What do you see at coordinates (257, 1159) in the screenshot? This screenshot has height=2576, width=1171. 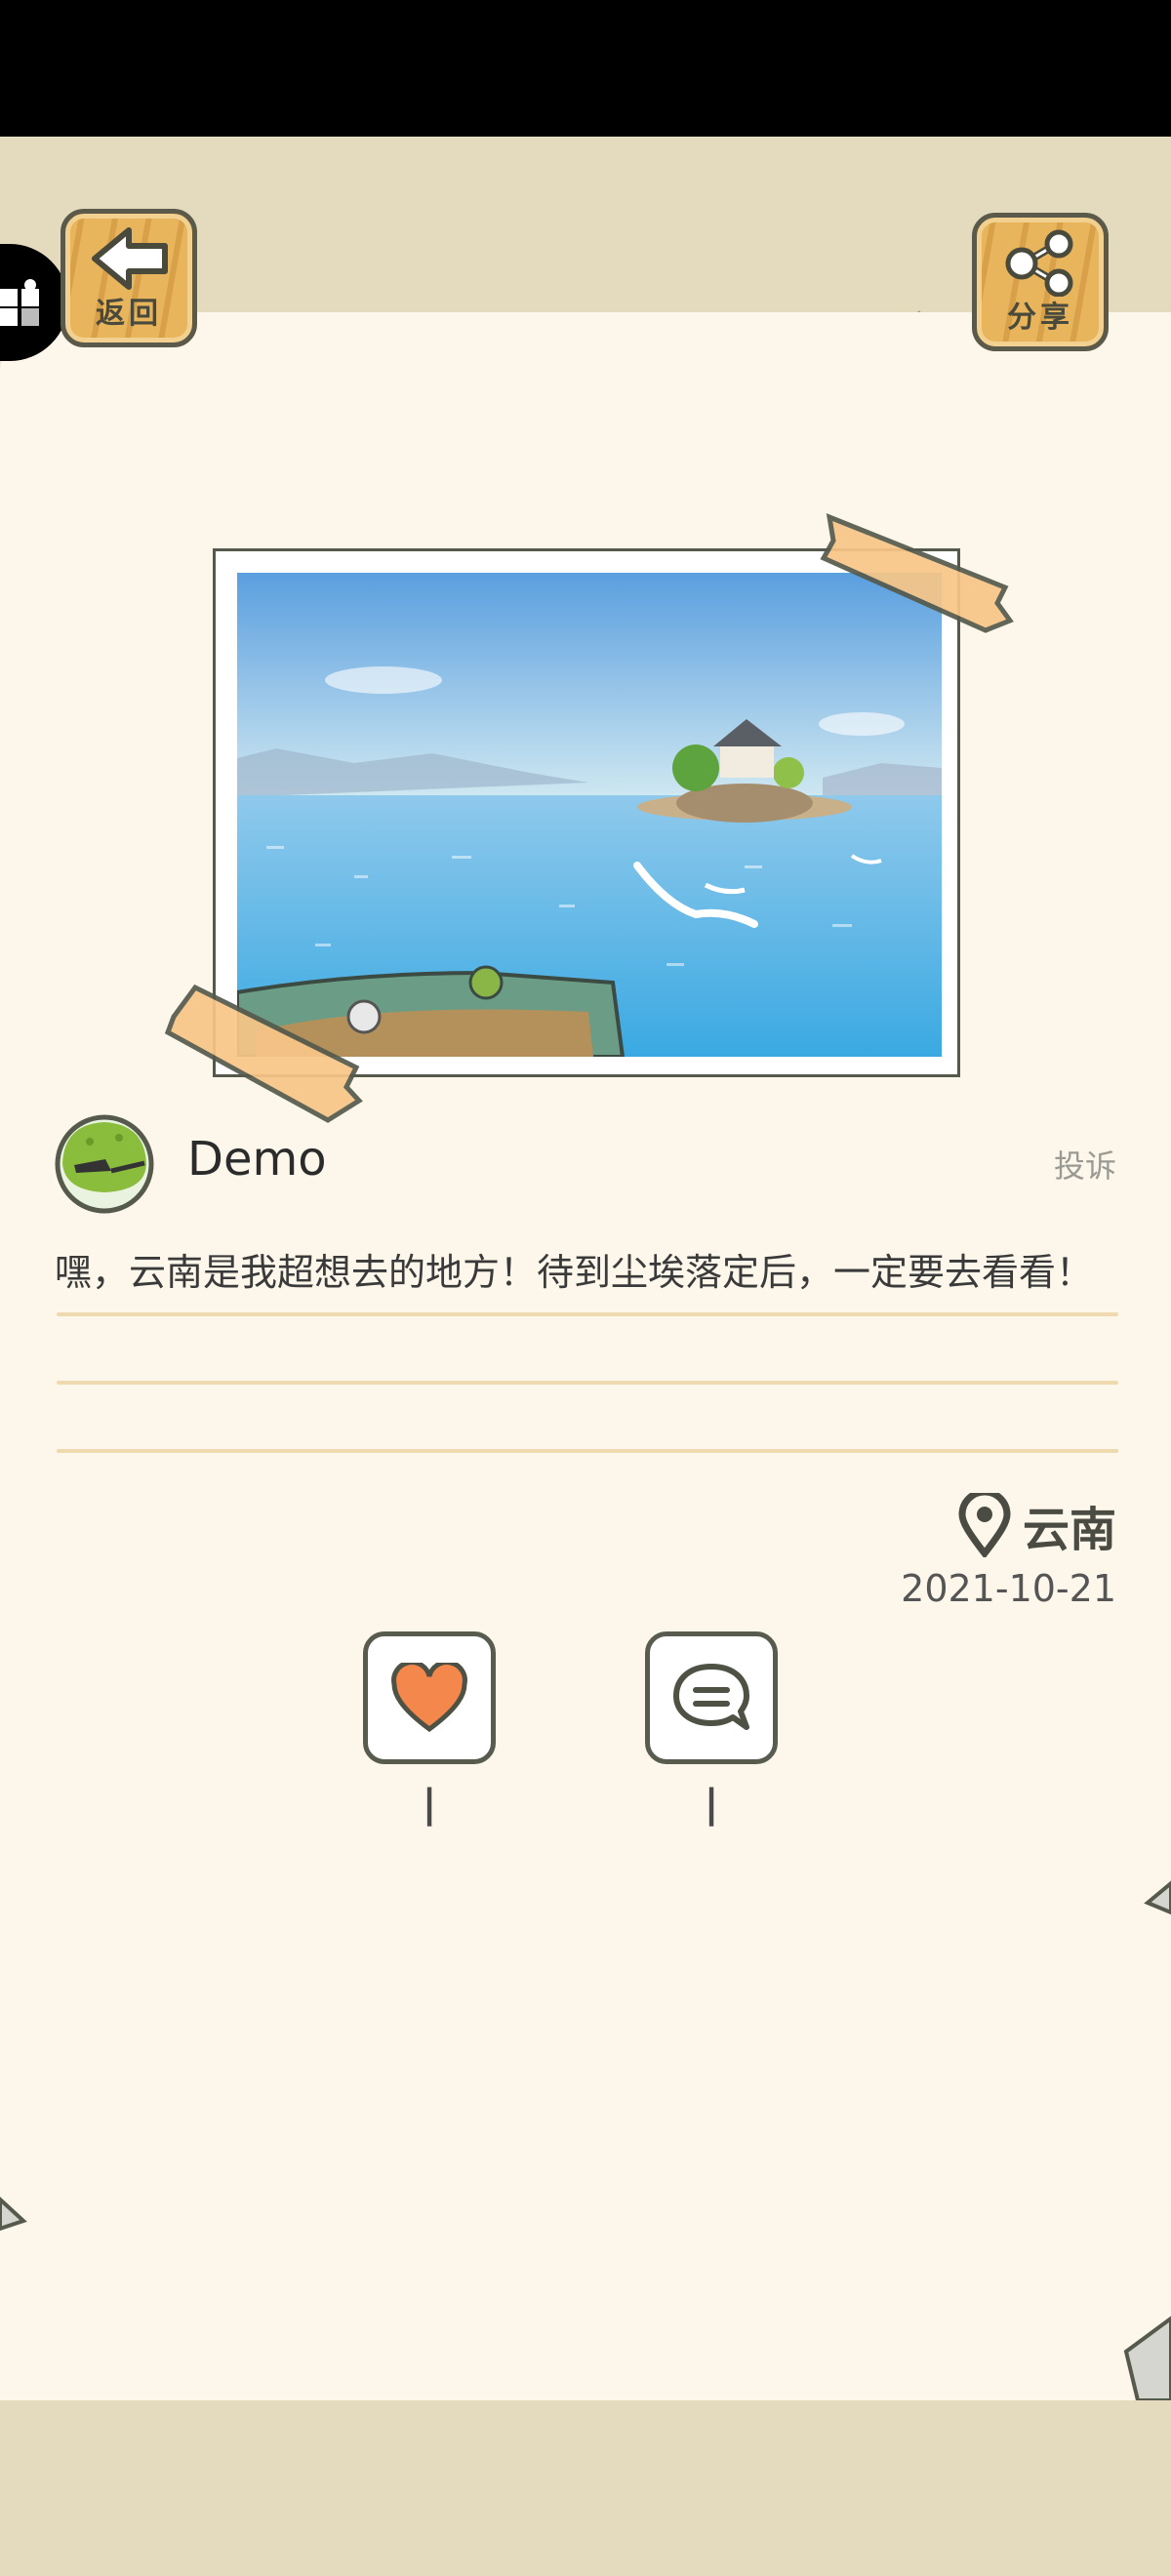 I see `username: Demo` at bounding box center [257, 1159].